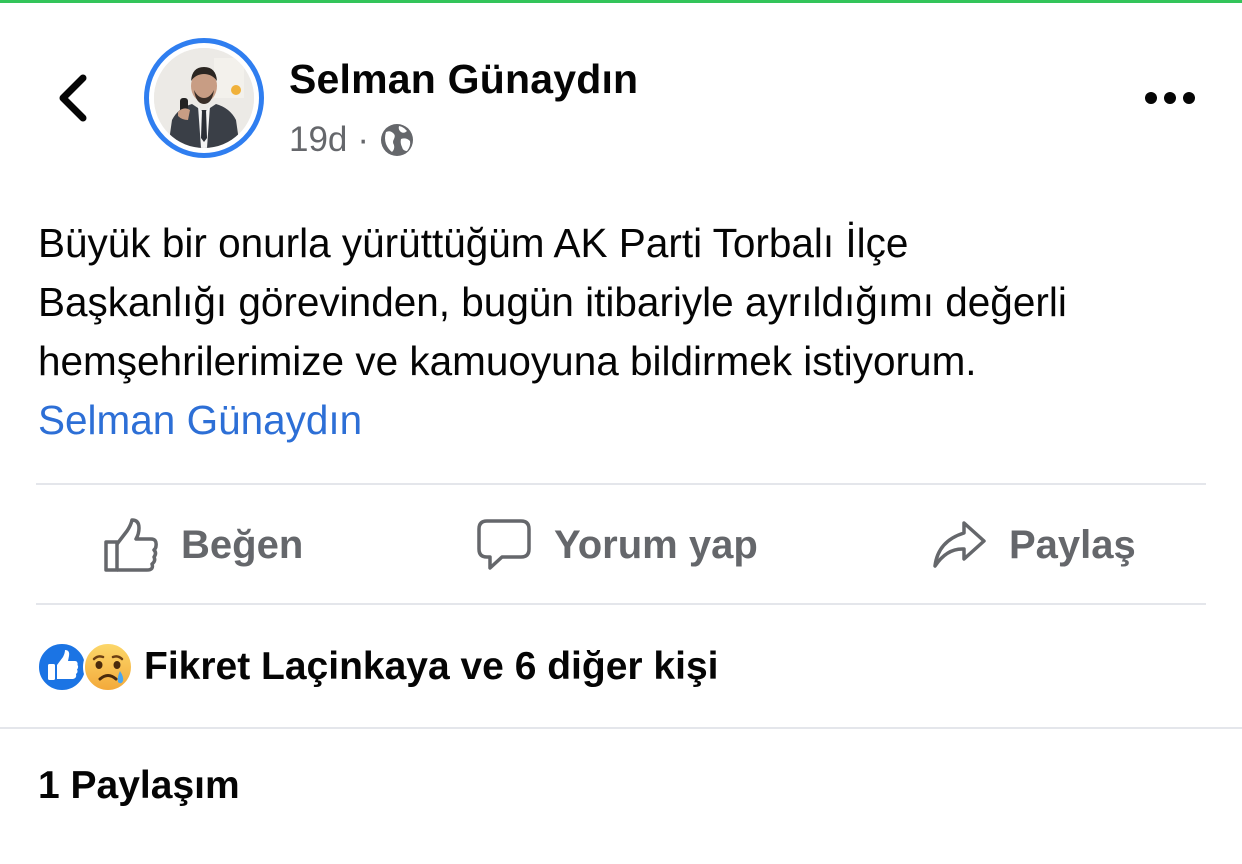  What do you see at coordinates (628, 420) in the screenshot?
I see `profile-mention-link: Selman Günaydın` at bounding box center [628, 420].